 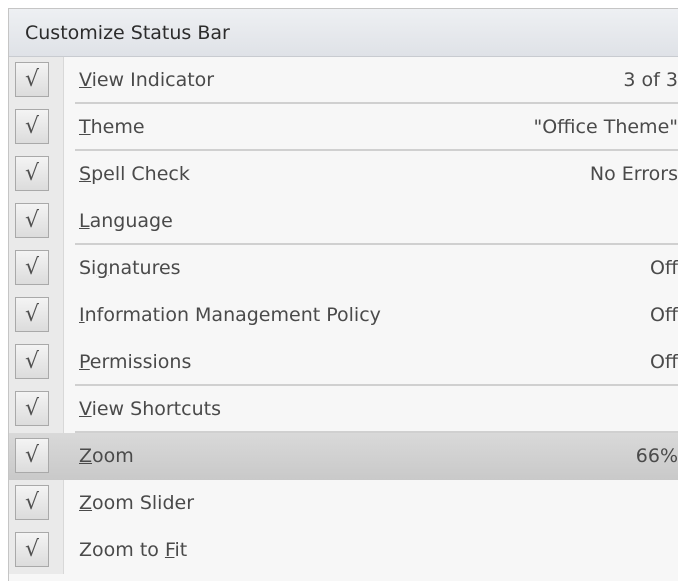 I want to click on menu-item-permissions: √ Permissions Off, so click(x=343, y=362).